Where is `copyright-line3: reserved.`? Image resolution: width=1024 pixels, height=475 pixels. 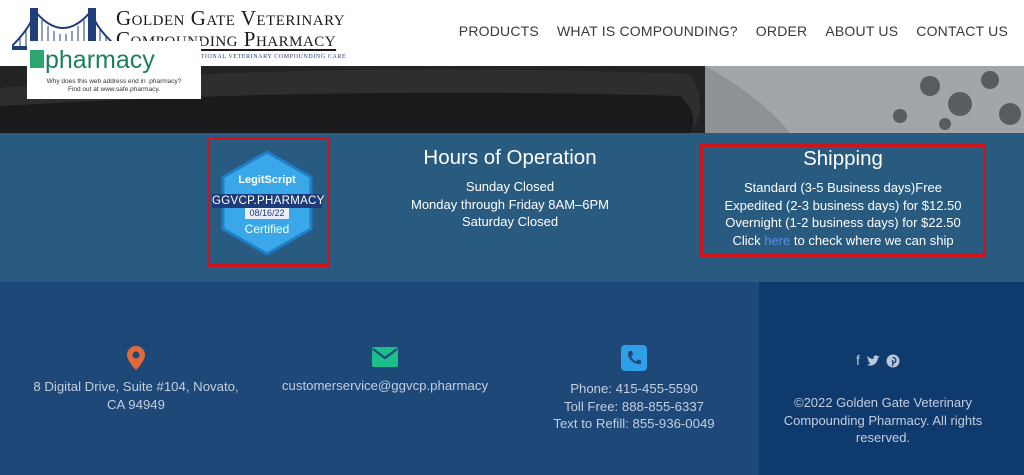
copyright-line3: reserved. is located at coordinates (883, 437).